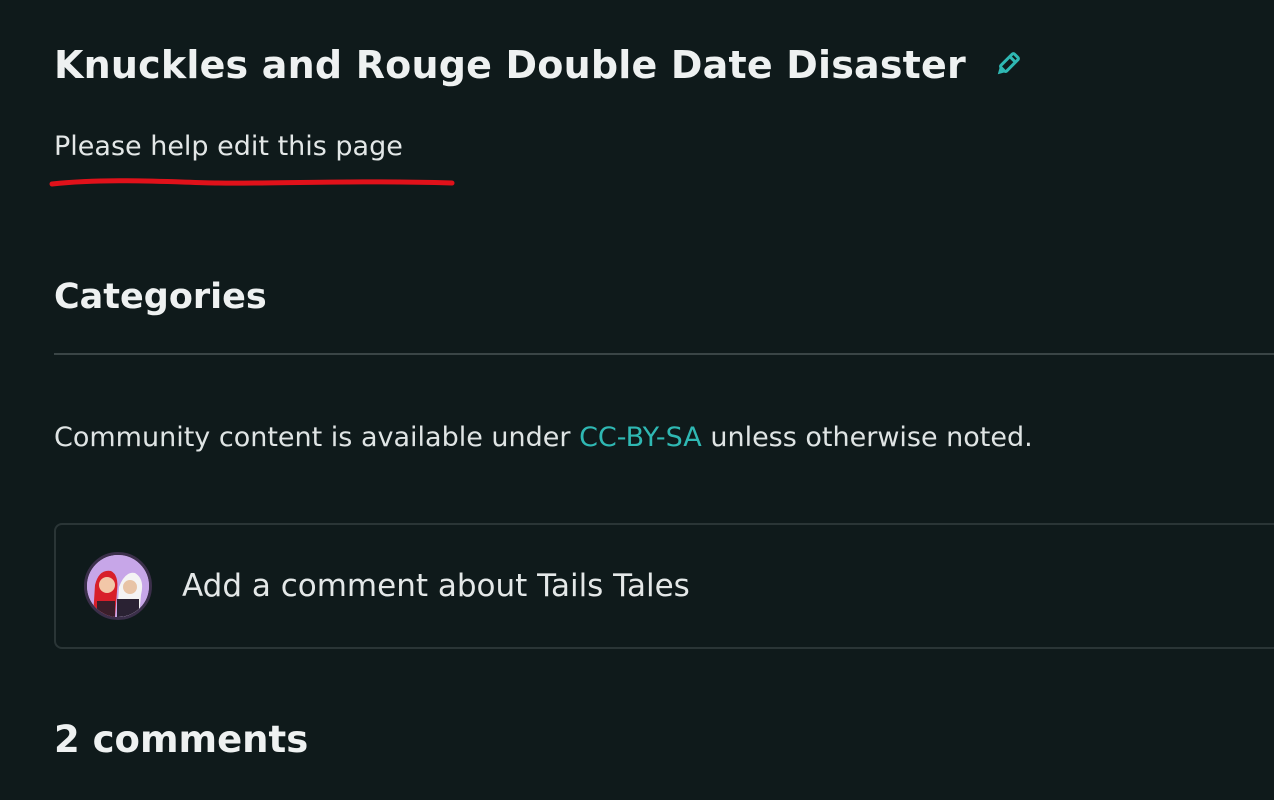 The width and height of the screenshot is (1274, 800). Describe the element at coordinates (118, 586) in the screenshot. I see `user-avatar` at that location.